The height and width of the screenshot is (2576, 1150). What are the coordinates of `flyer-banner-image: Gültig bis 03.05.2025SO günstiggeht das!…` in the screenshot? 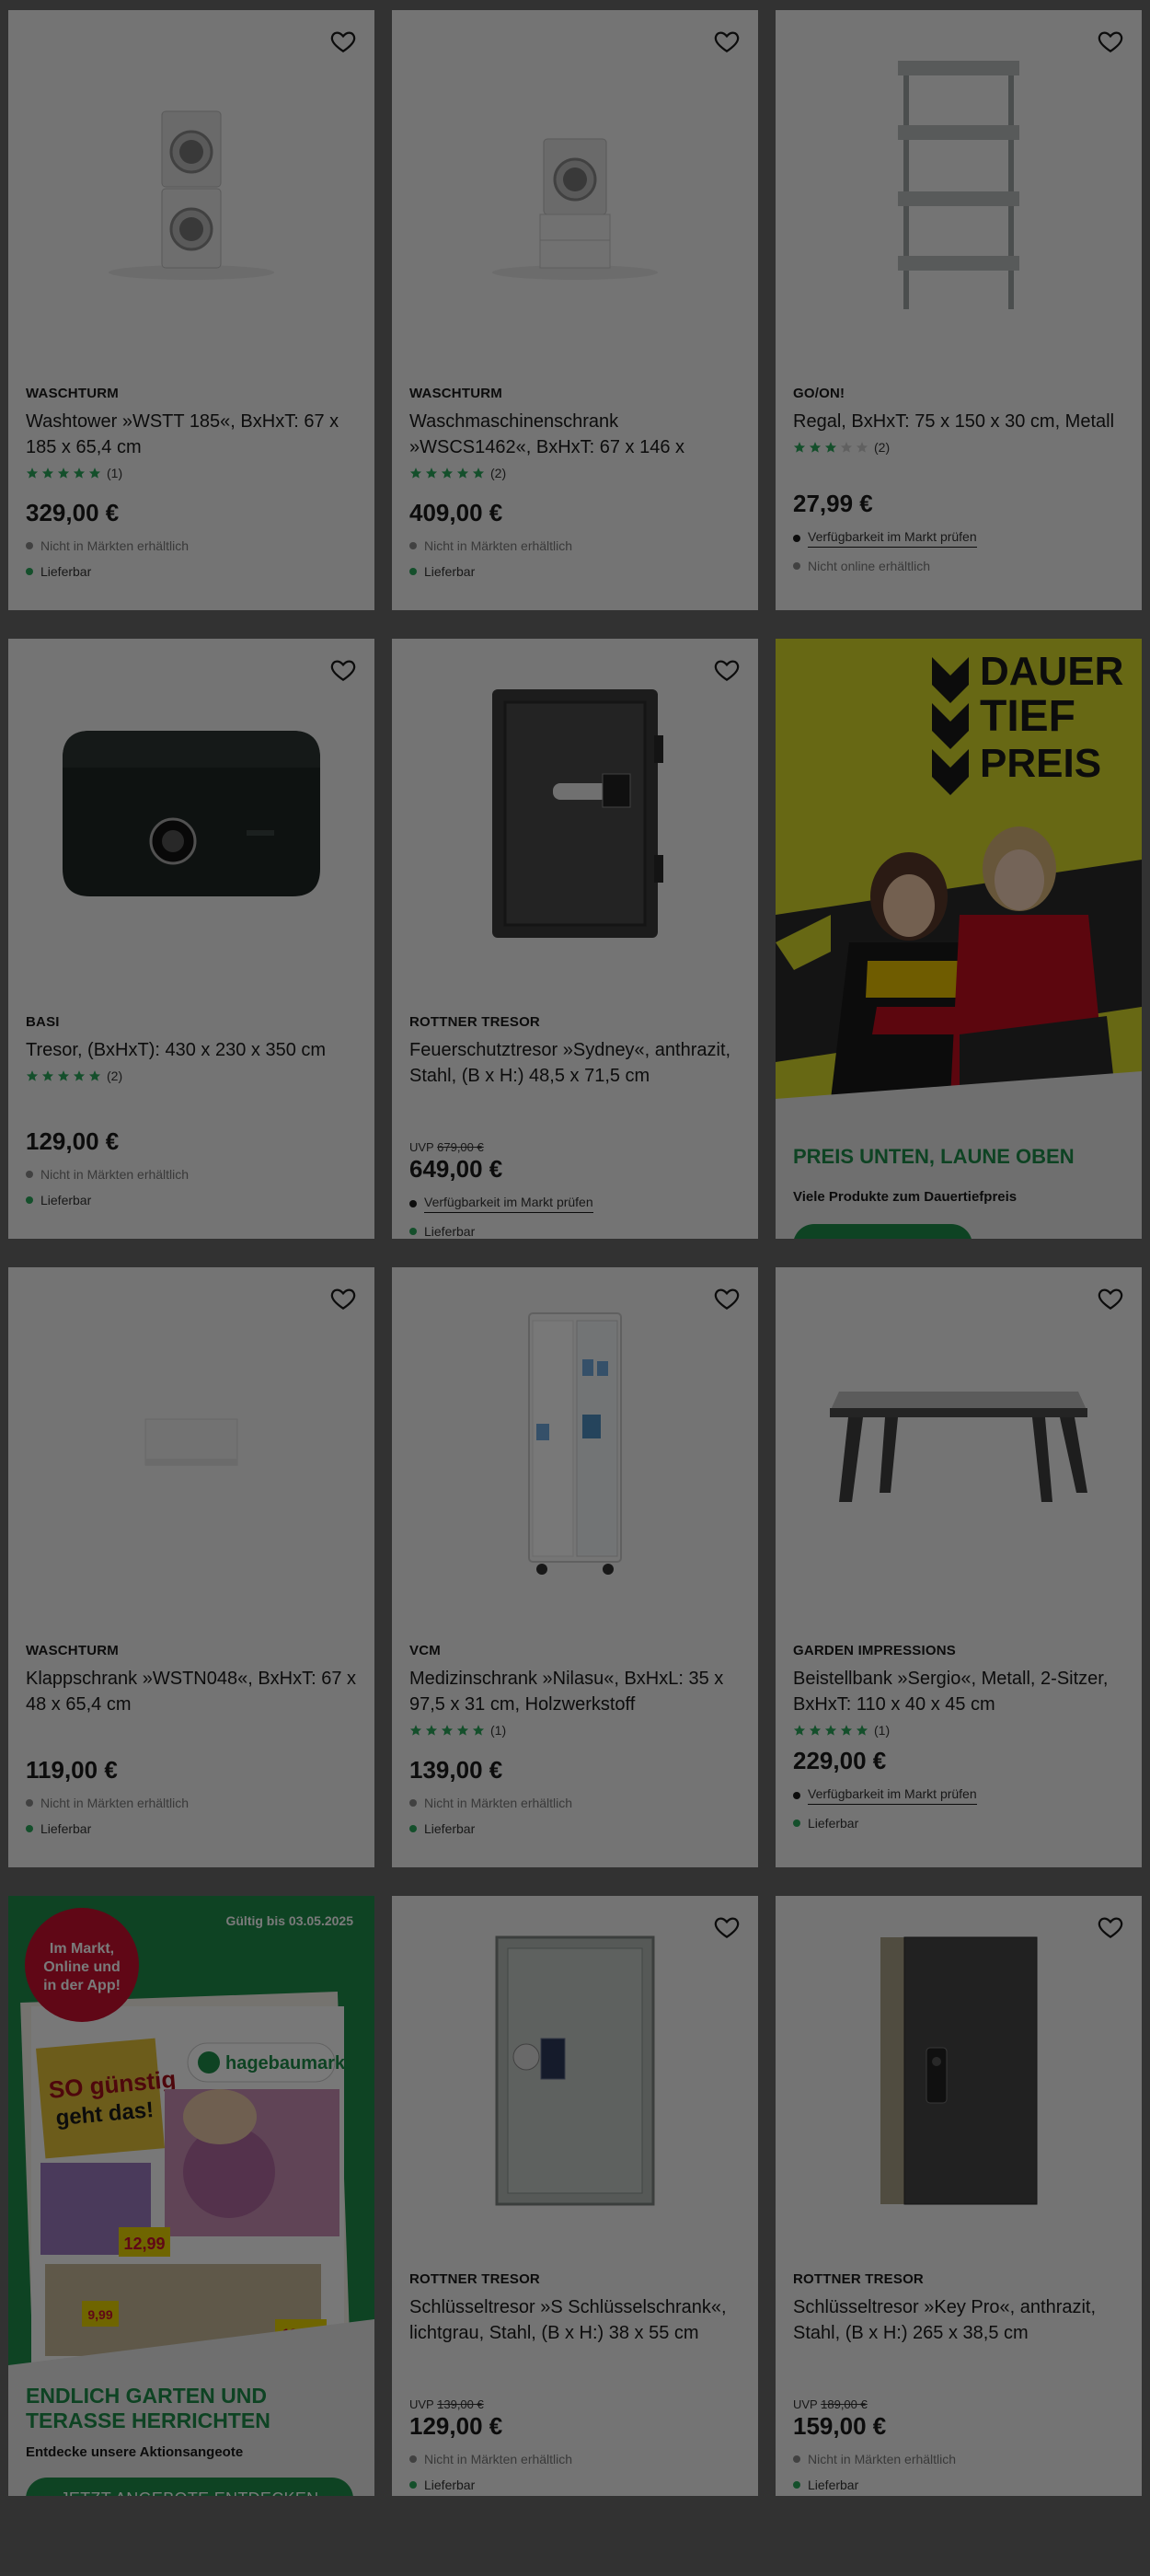 It's located at (191, 2142).